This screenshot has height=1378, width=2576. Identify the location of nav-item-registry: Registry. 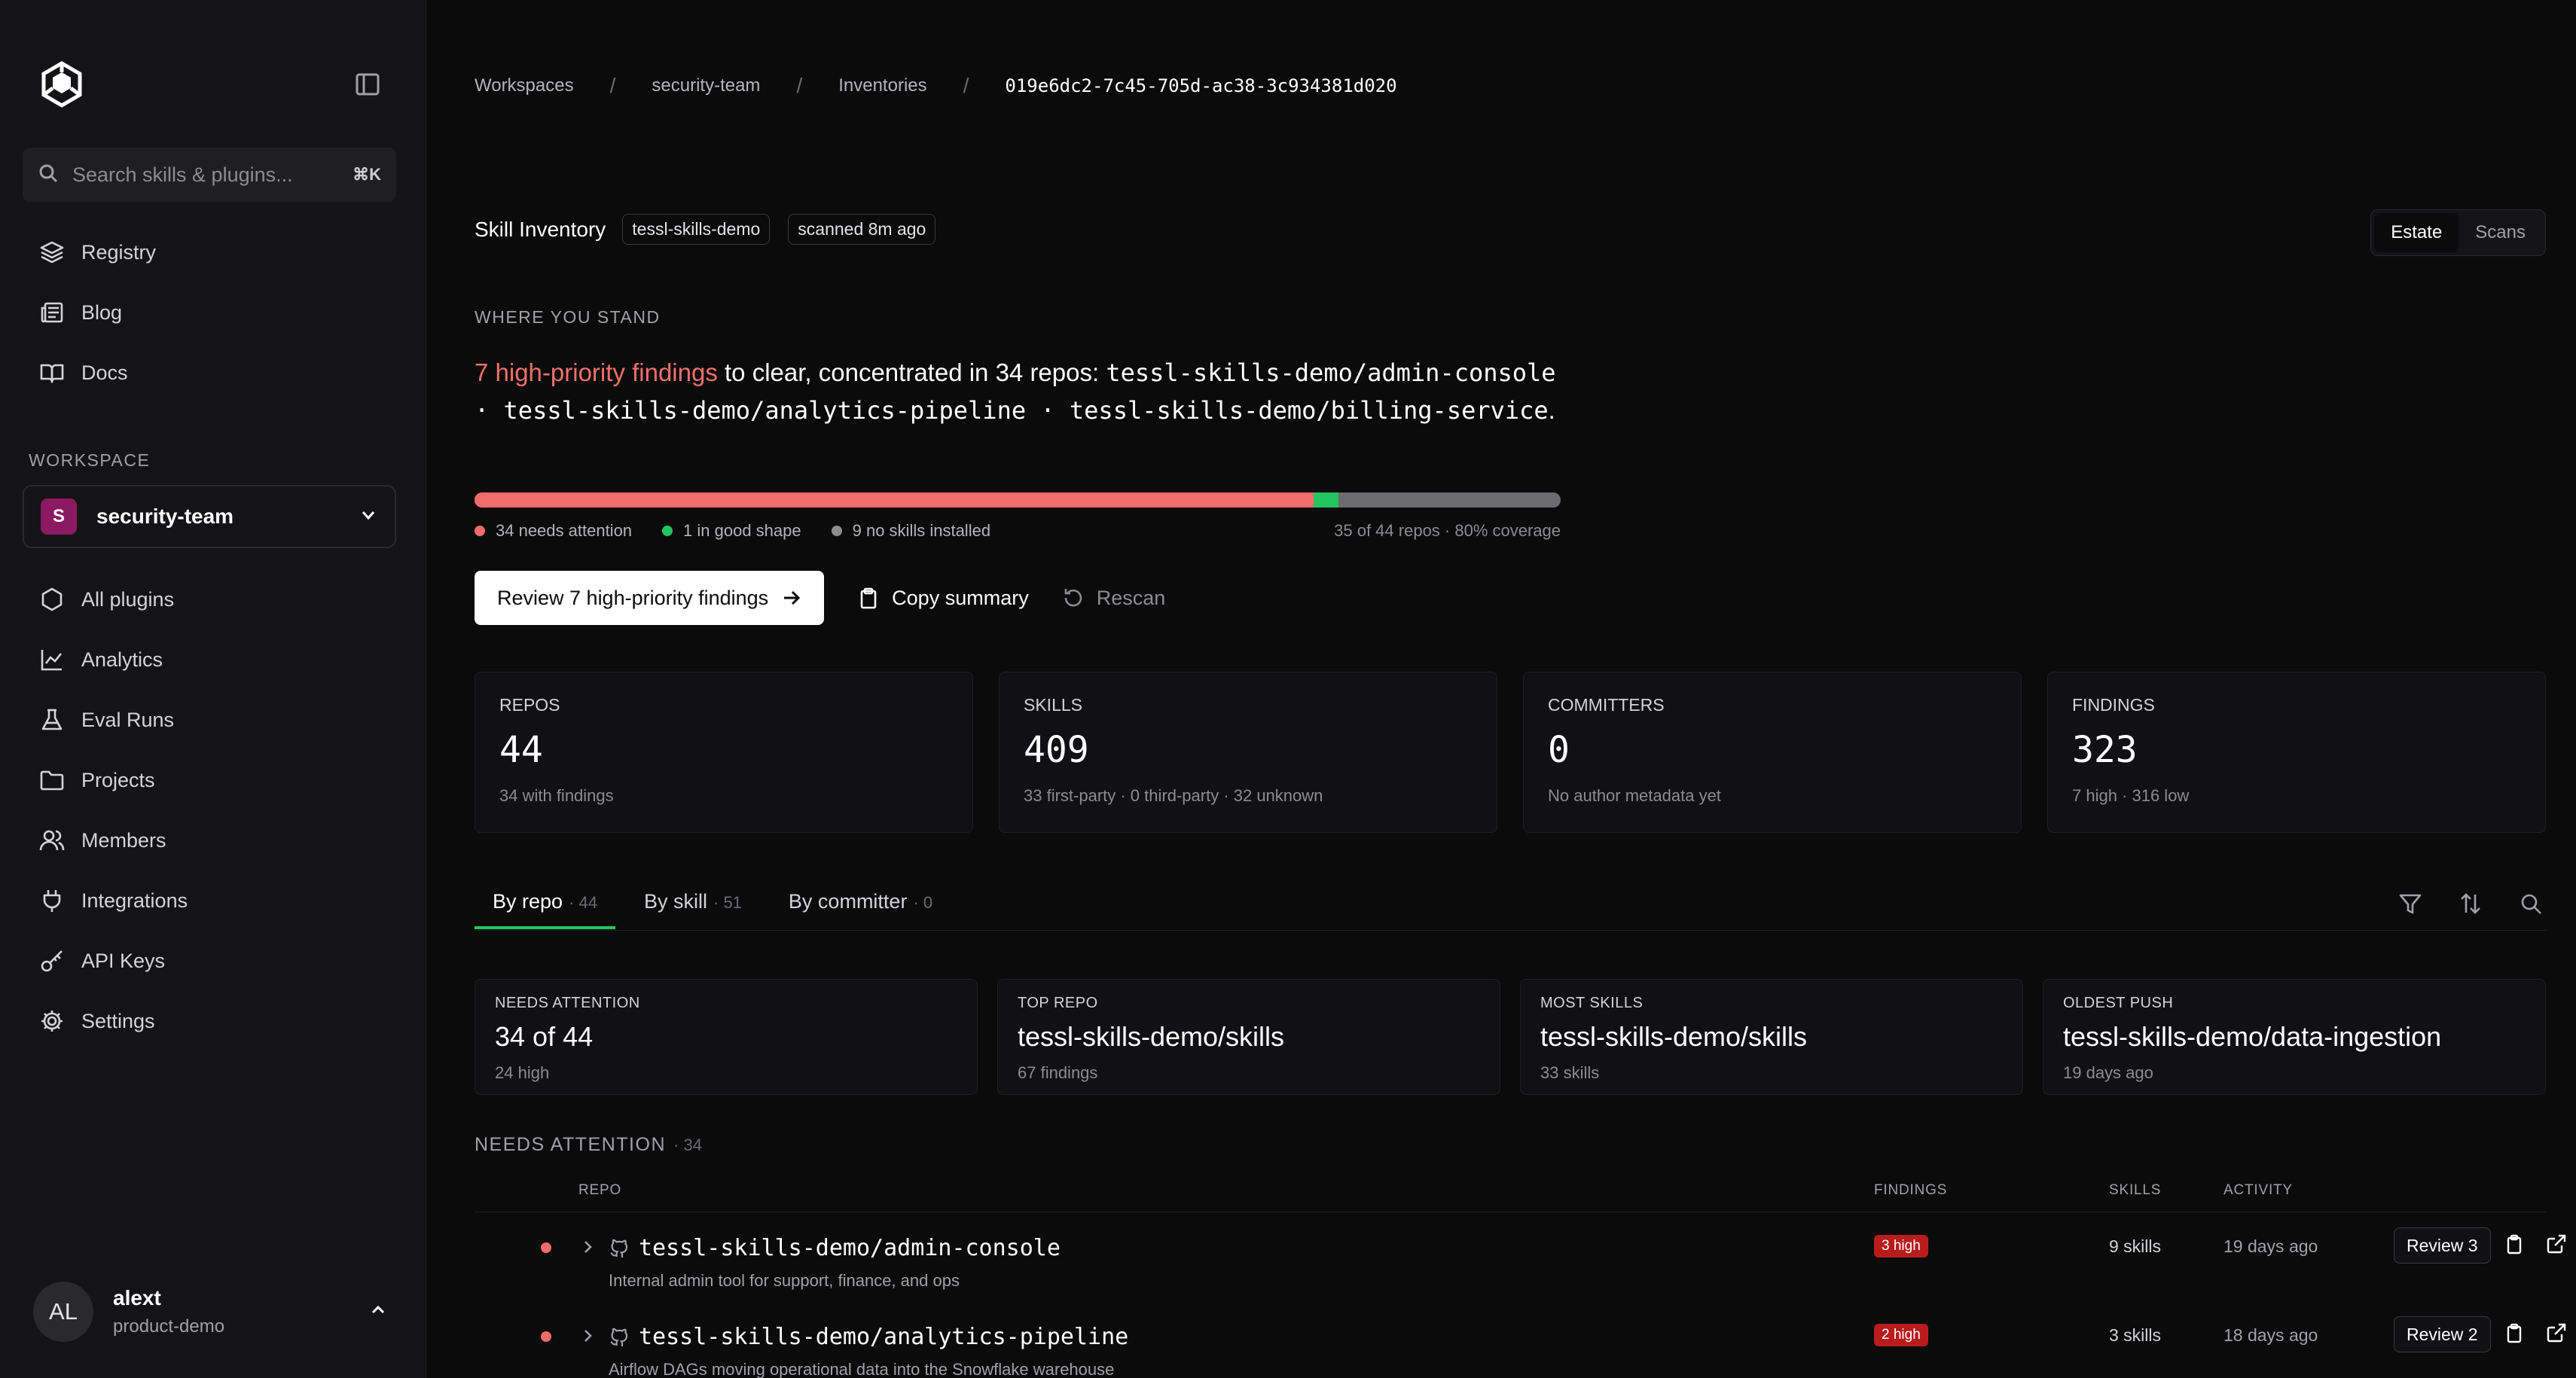
(210, 252).